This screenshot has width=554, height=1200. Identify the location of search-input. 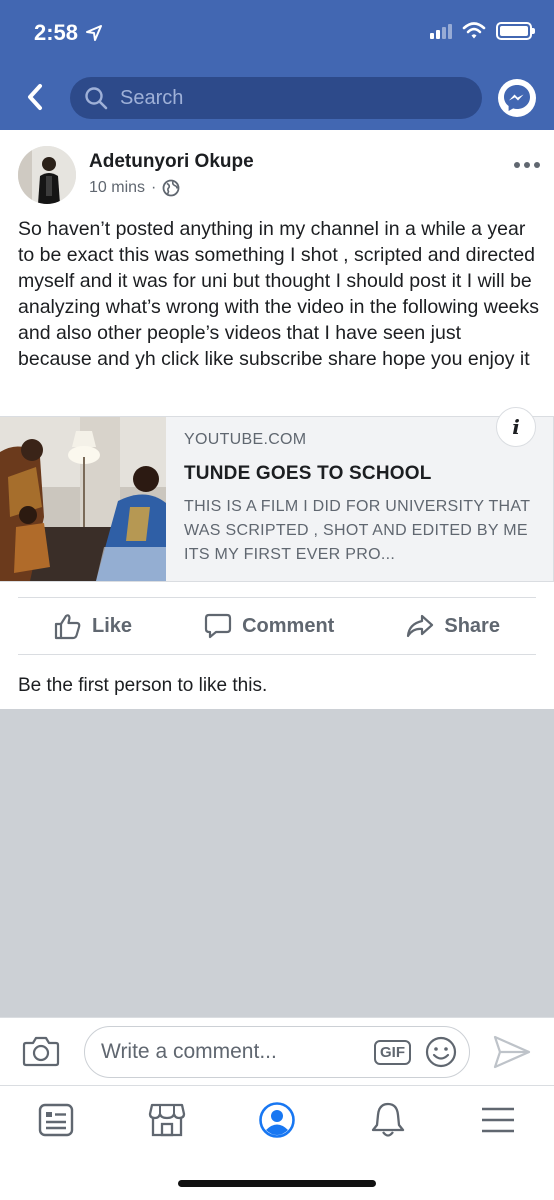
(280, 98).